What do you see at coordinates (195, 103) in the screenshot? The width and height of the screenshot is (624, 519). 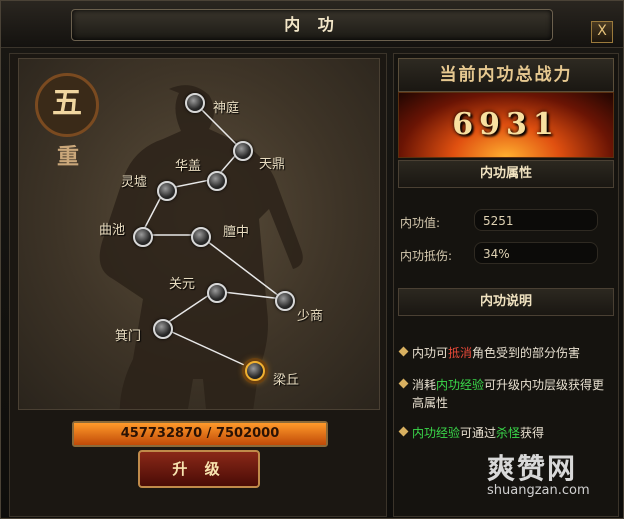 I see `node-shenting` at bounding box center [195, 103].